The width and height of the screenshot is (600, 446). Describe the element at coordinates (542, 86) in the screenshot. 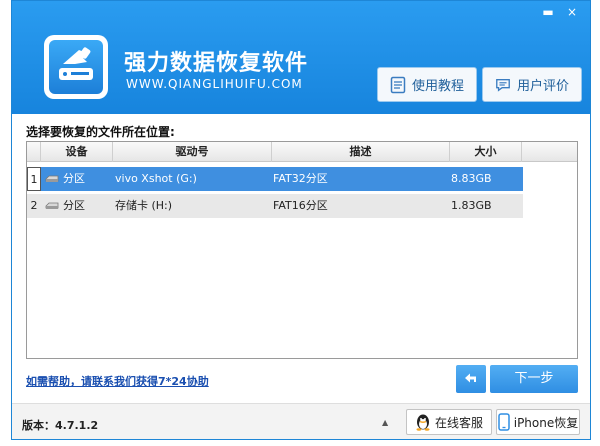

I see `user-review-label: 用户评价` at that location.